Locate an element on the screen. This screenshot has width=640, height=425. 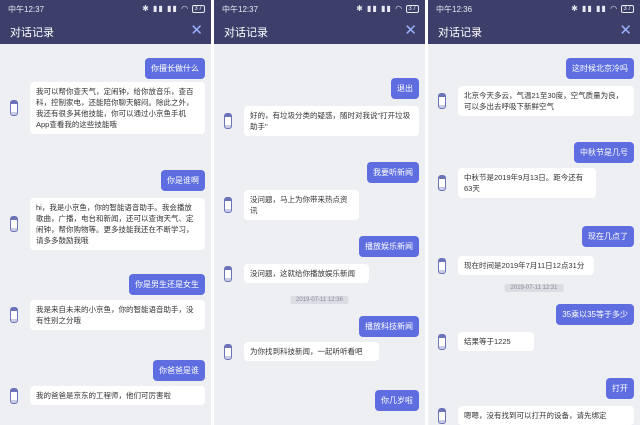
bot-message: 没问题，马上为你带来热点资讯 is located at coordinates (320, 205).